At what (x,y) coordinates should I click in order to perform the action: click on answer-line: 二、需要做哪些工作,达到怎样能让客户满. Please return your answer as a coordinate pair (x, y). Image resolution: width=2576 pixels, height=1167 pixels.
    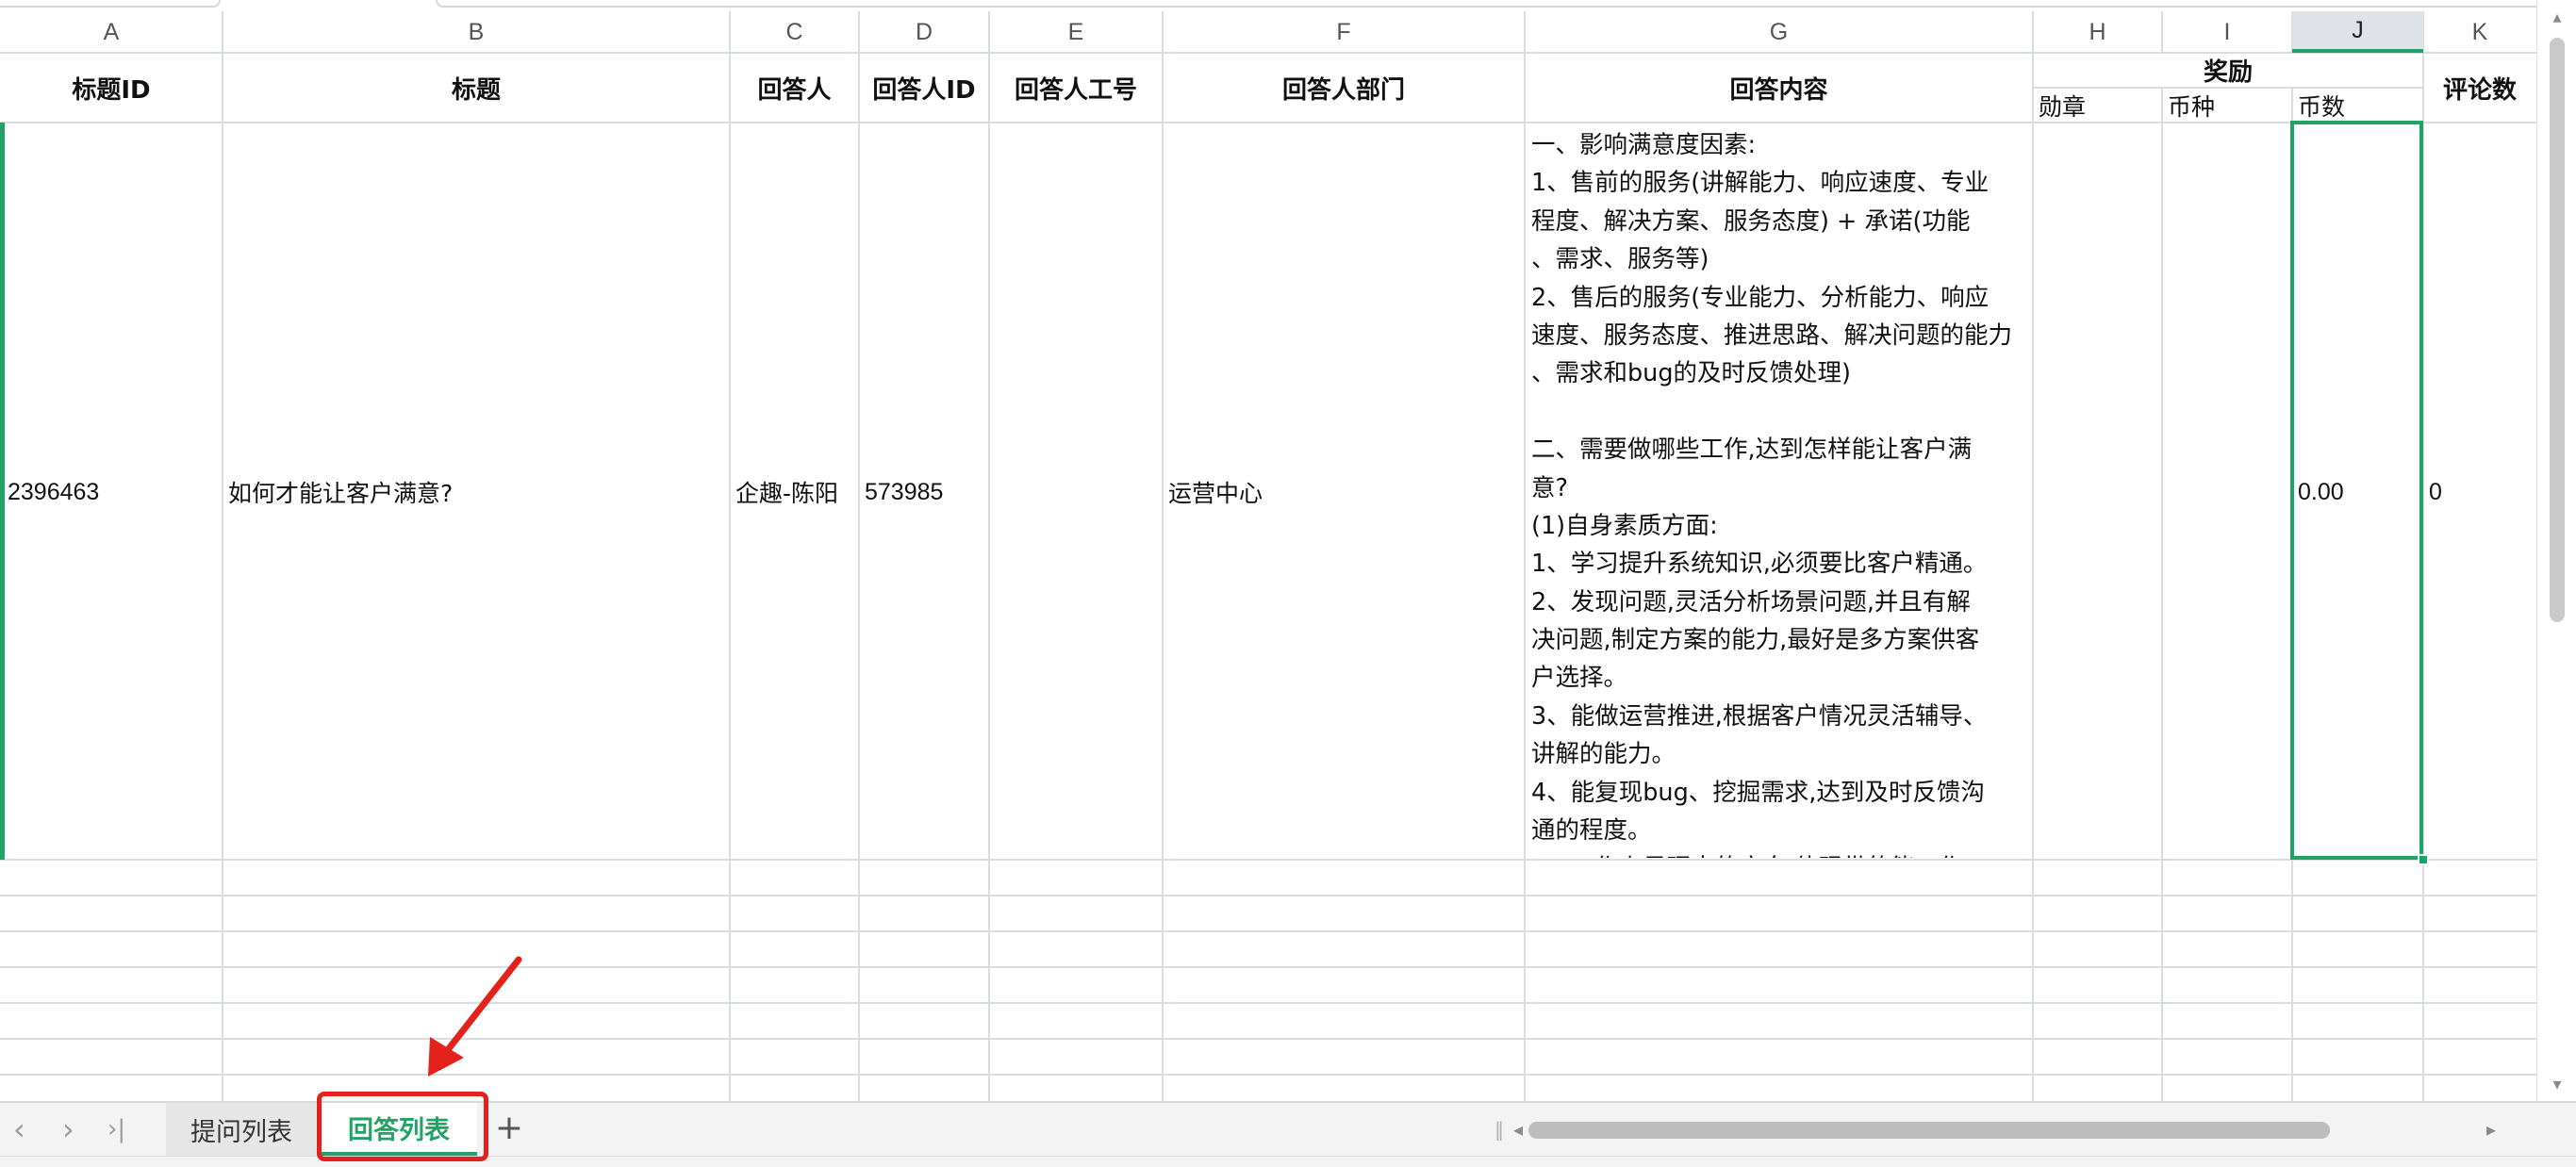
    Looking at the image, I should click on (1752, 450).